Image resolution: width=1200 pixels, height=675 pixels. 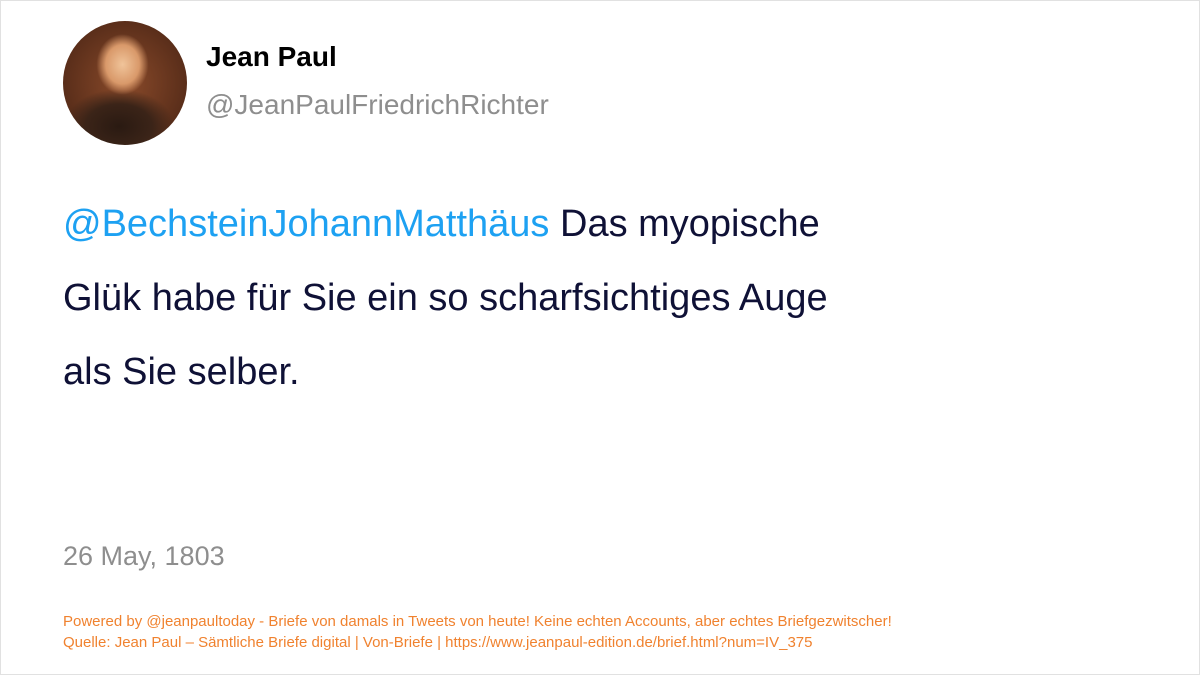 What do you see at coordinates (125, 83) in the screenshot?
I see `avatar` at bounding box center [125, 83].